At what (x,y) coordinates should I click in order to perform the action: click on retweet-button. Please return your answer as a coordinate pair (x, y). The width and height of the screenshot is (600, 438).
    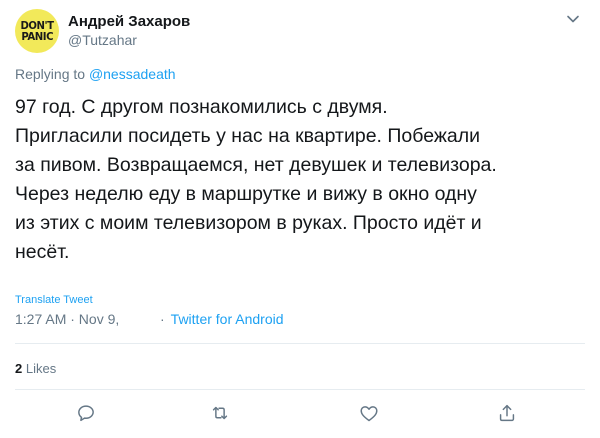
    Looking at the image, I should click on (220, 413).